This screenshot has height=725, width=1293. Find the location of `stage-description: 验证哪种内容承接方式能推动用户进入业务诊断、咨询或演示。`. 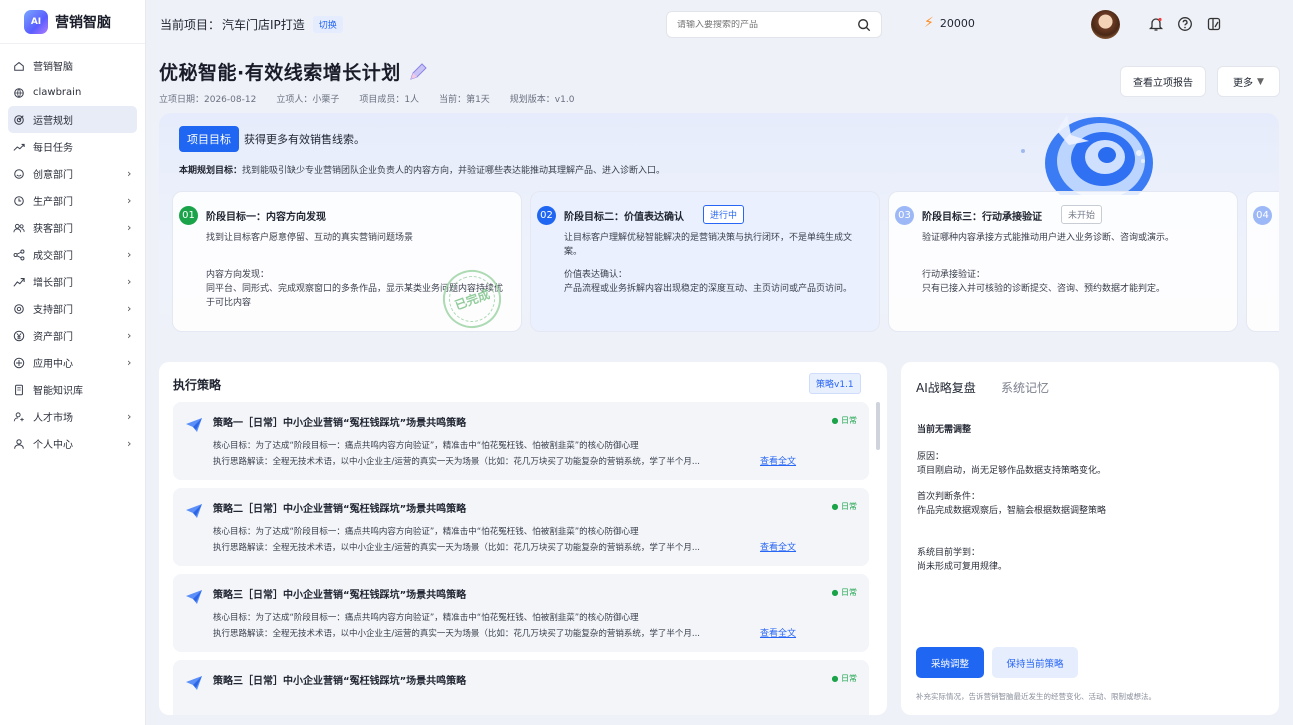

stage-description: 验证哪种内容承接方式能推动用户进入业务诊断、咨询或演示。 is located at coordinates (1048, 238).